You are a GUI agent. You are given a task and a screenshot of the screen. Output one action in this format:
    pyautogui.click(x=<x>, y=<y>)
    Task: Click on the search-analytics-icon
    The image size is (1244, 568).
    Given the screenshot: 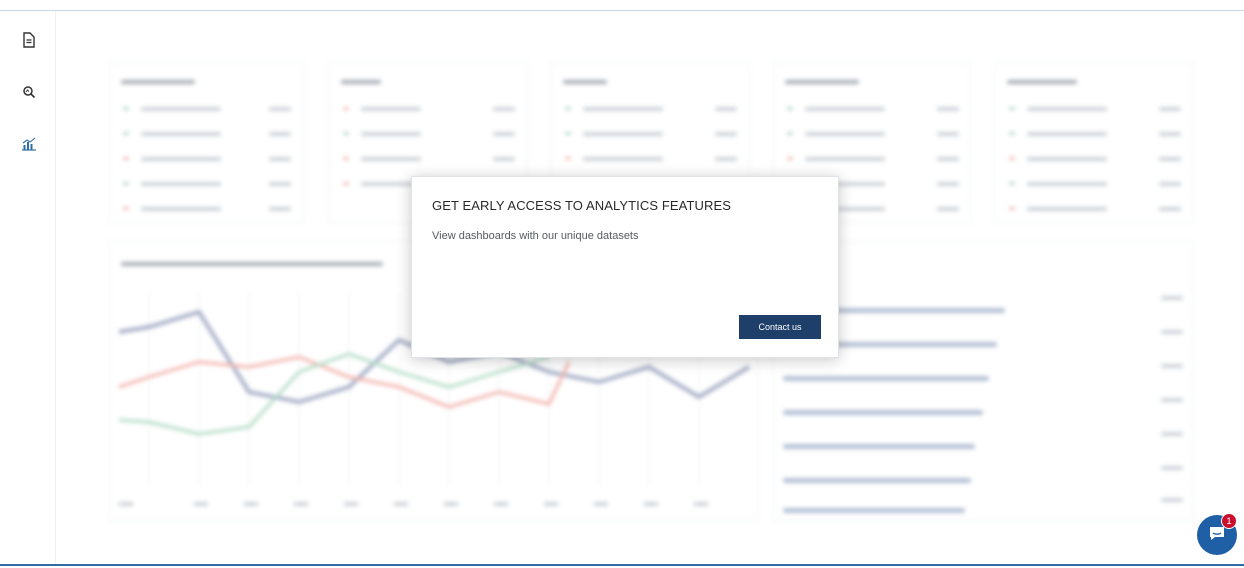 What is the action you would take?
    pyautogui.click(x=29, y=94)
    